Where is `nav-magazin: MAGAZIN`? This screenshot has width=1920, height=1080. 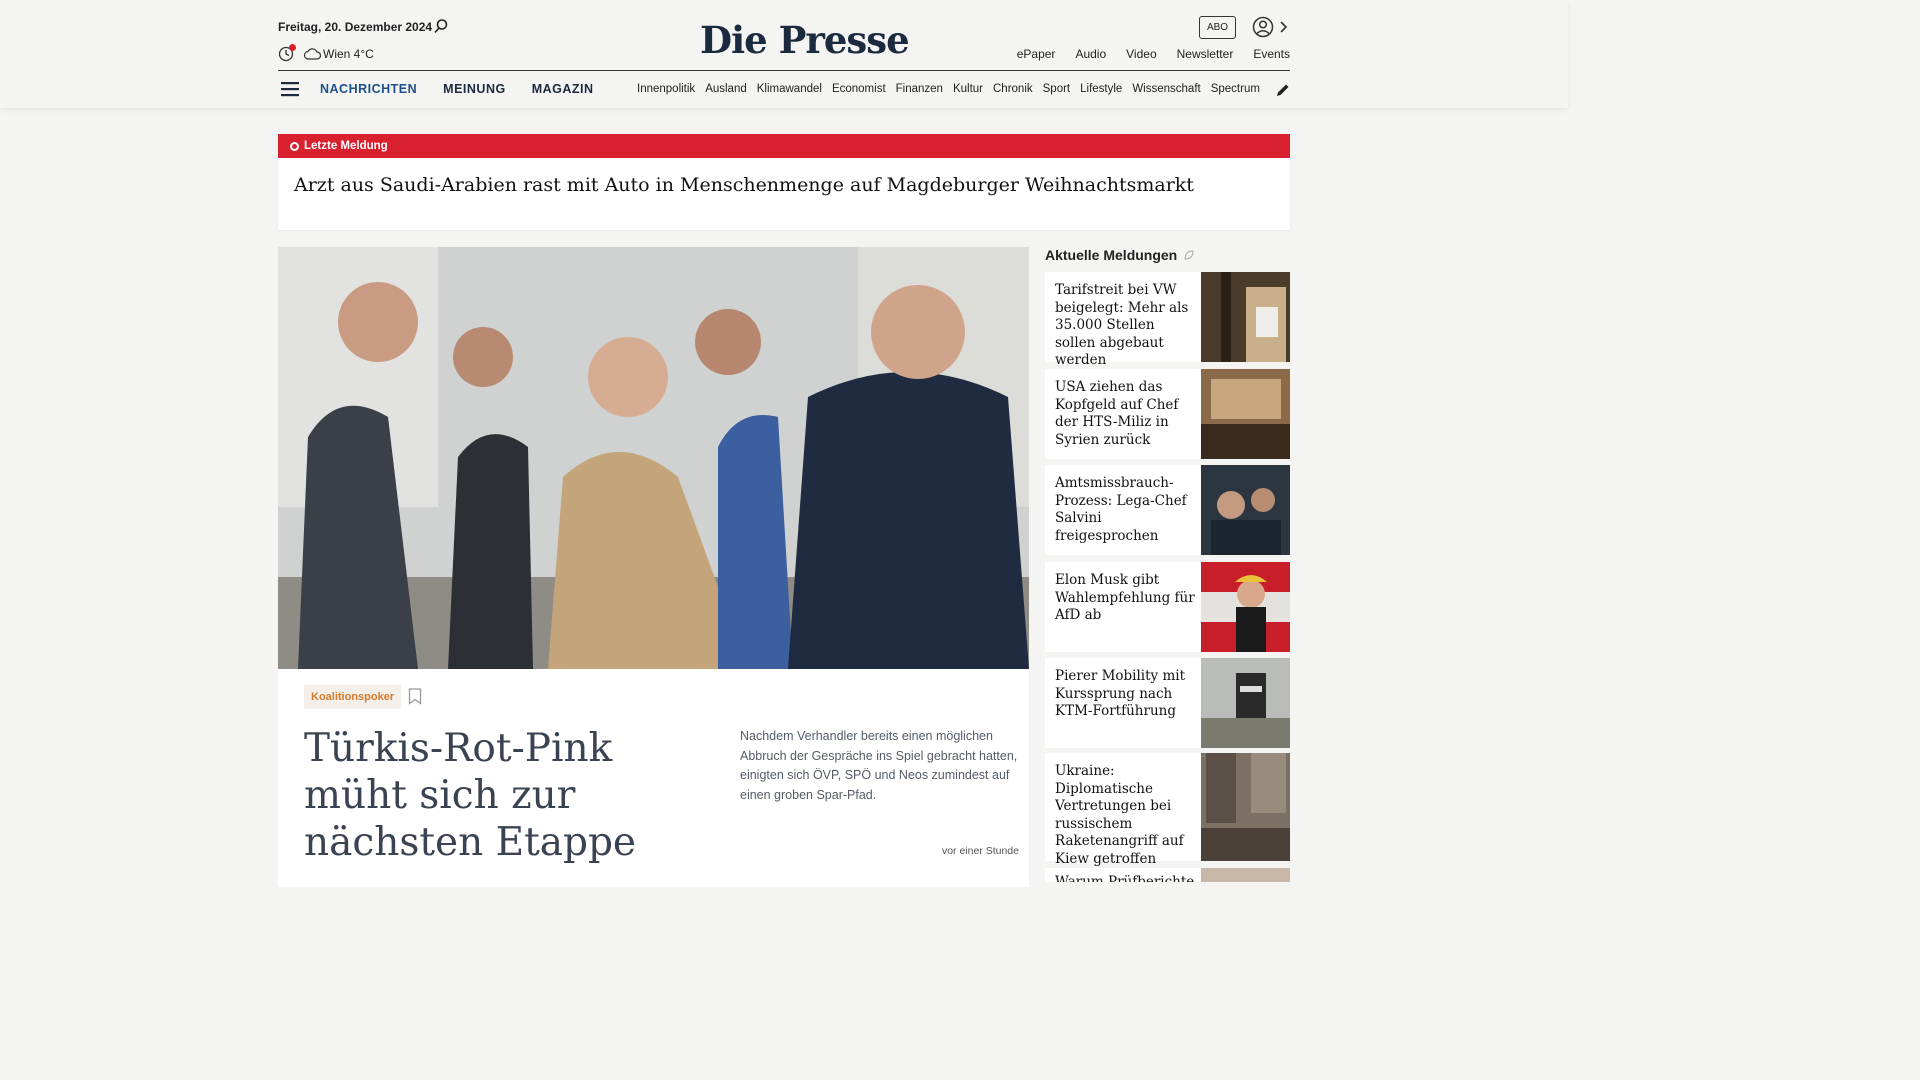 nav-magazin: MAGAZIN is located at coordinates (563, 89).